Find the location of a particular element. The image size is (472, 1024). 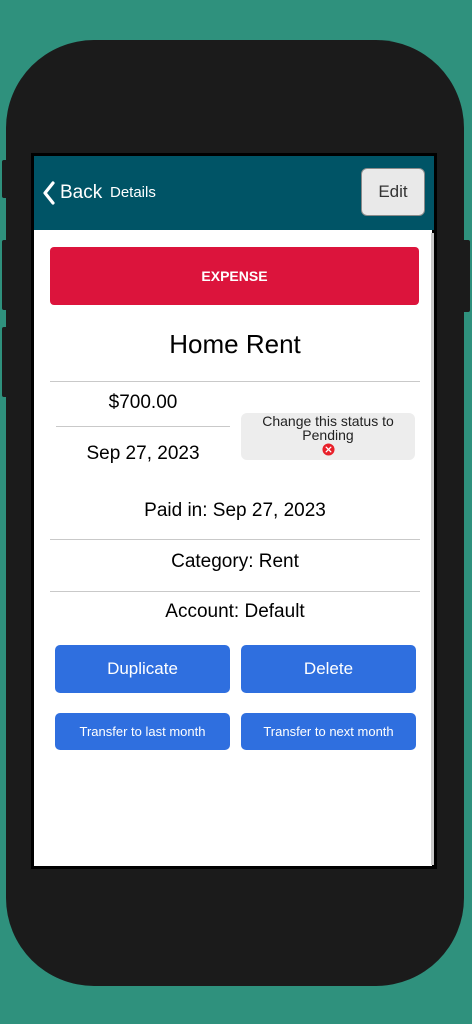

close-circle-icon is located at coordinates (328, 449).